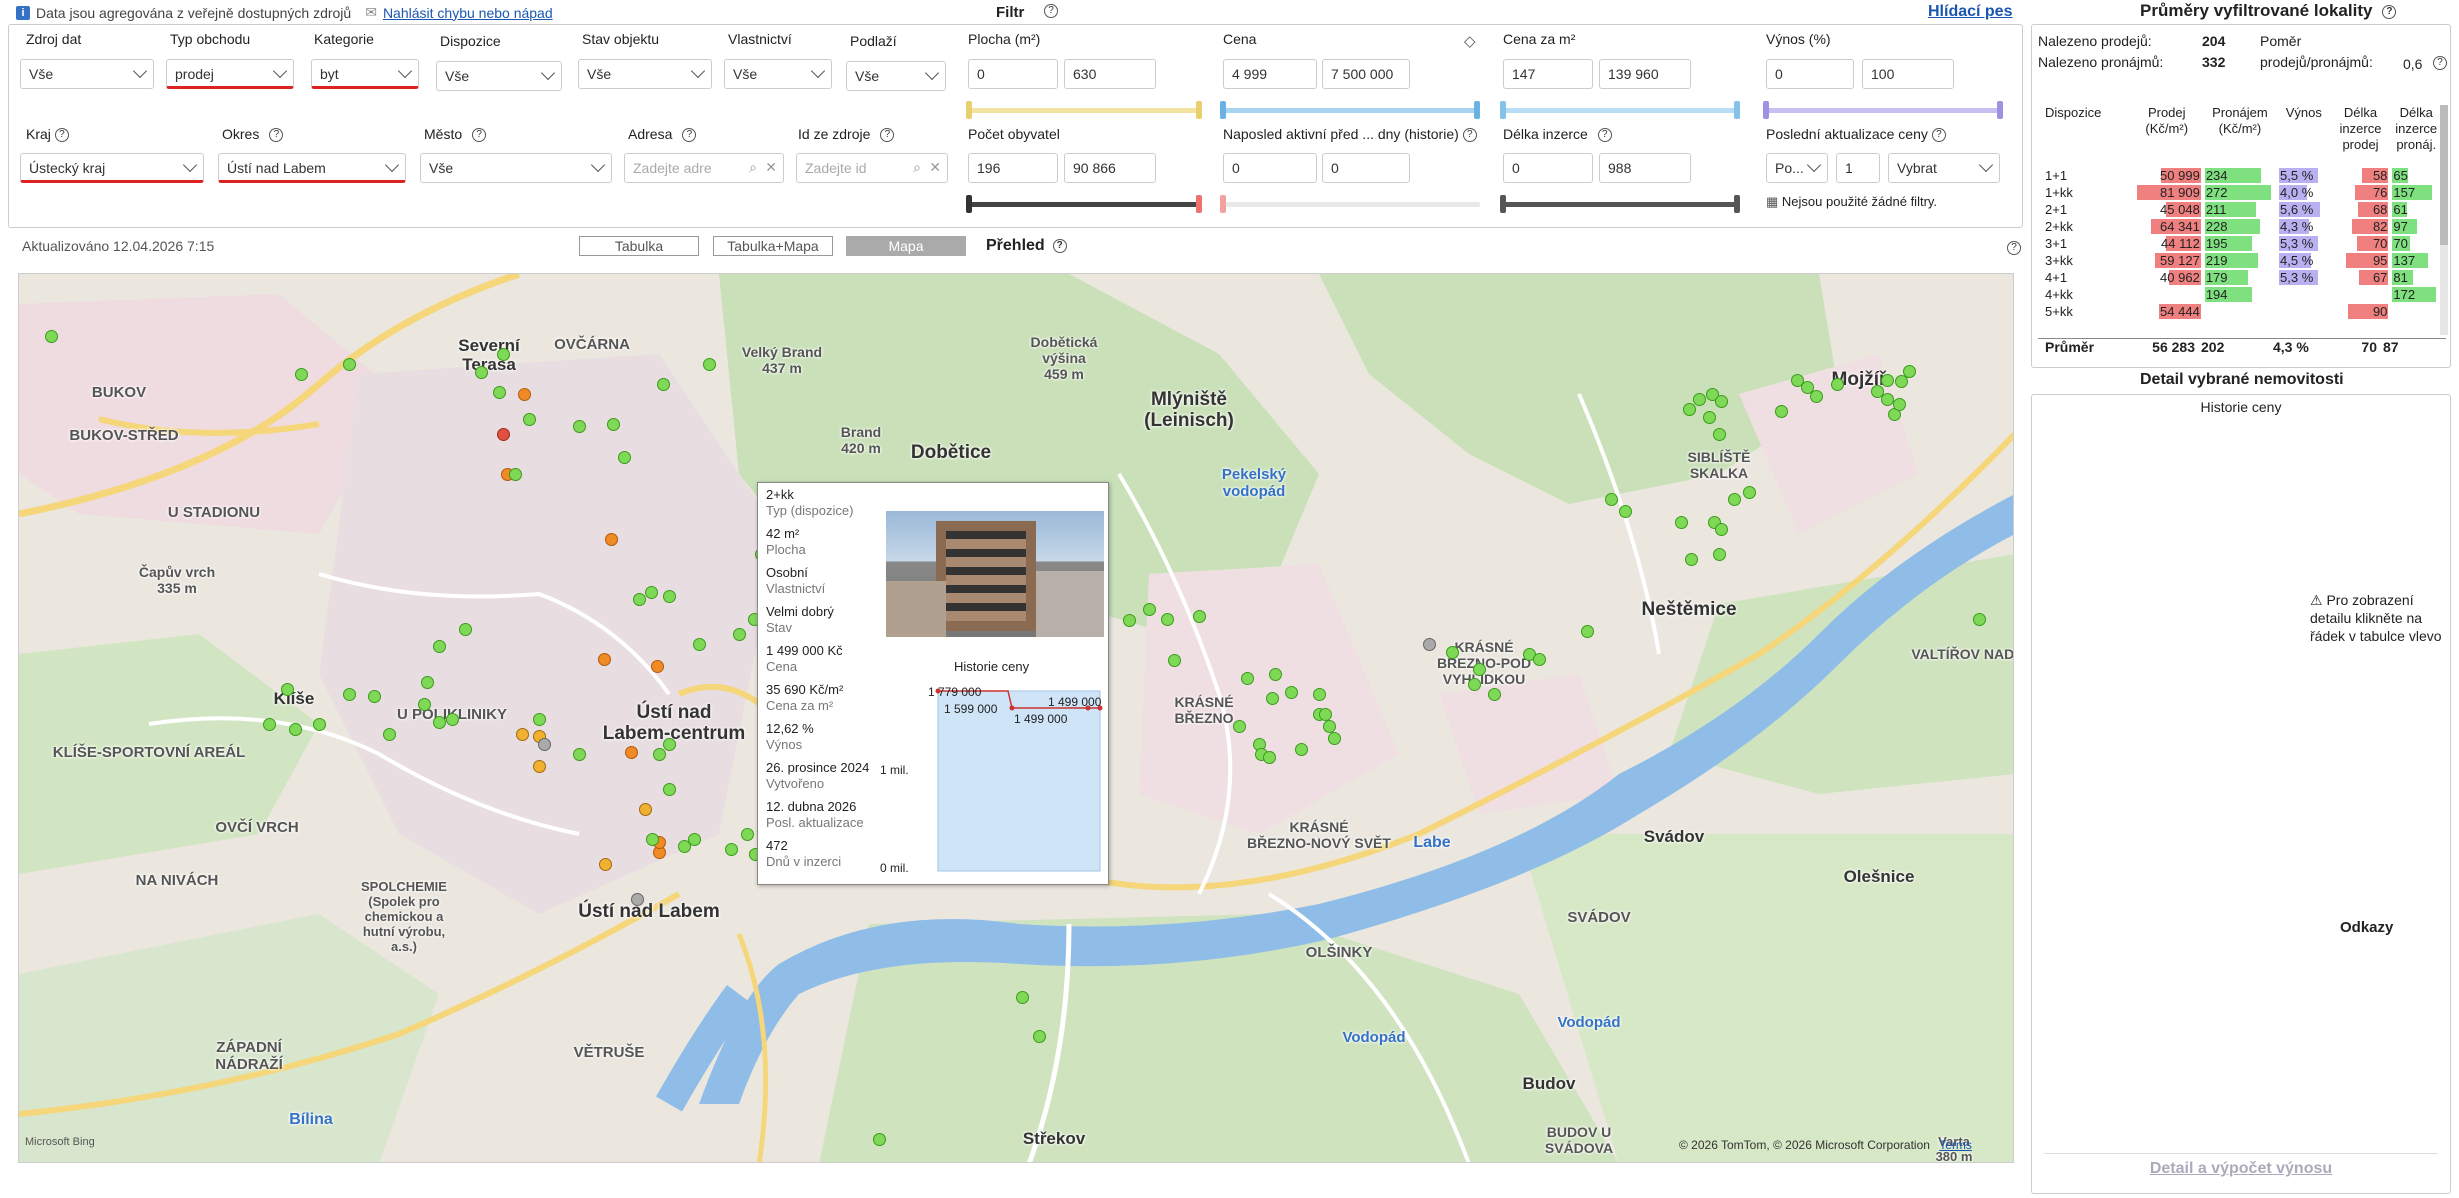 The height and width of the screenshot is (1198, 2459). Describe the element at coordinates (778, 74) in the screenshot. I see `vlastnictvi-select: Vše` at that location.